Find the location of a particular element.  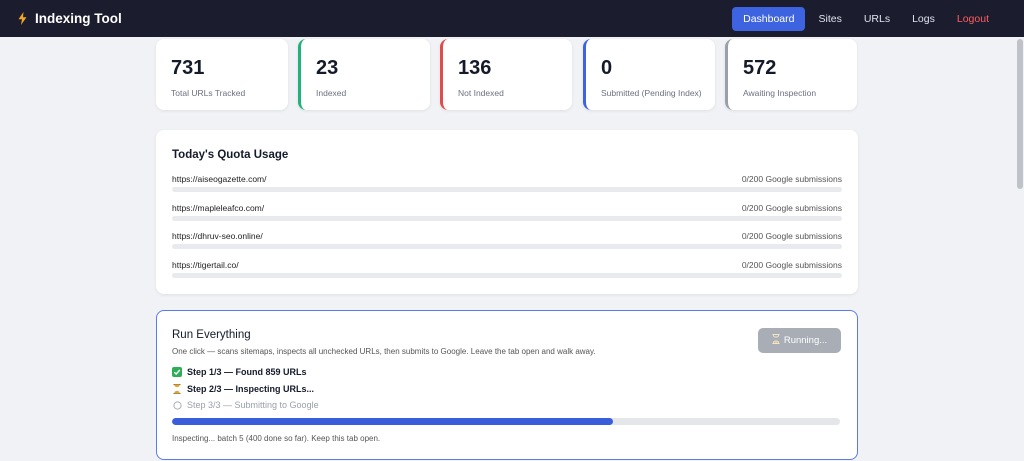

run-progress-bar is located at coordinates (506, 421).